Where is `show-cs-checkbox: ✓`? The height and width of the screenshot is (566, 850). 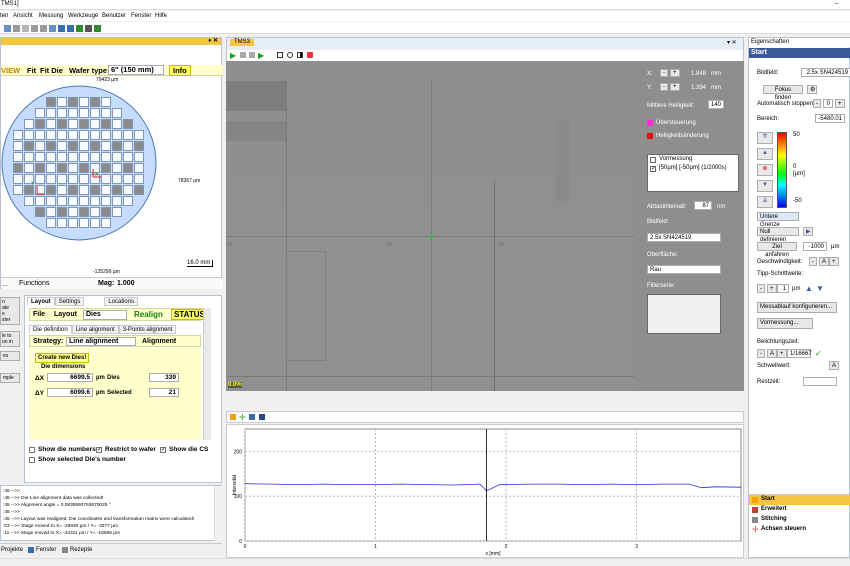 show-cs-checkbox: ✓ is located at coordinates (163, 450).